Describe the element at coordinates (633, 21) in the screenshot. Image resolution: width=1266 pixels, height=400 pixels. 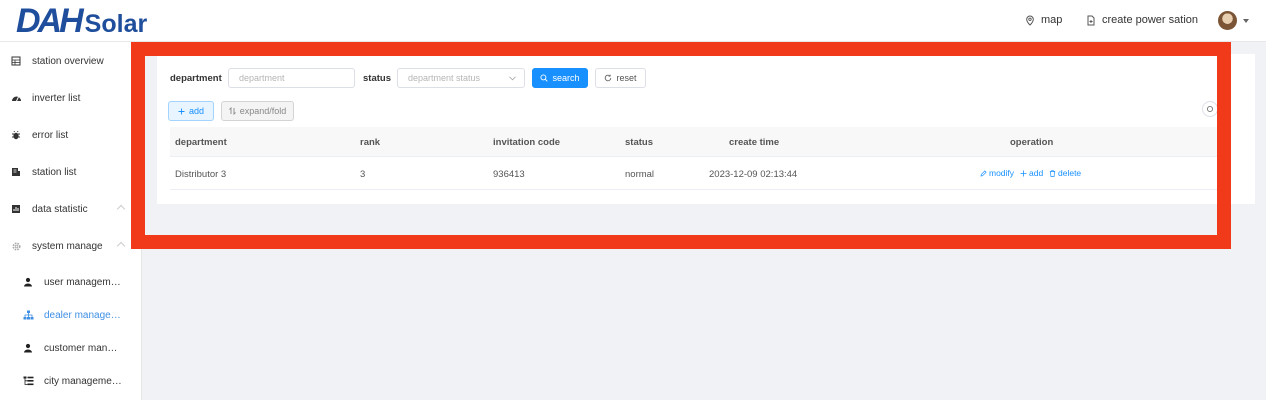
I see `top-header: DAH Solar map create power sation` at that location.